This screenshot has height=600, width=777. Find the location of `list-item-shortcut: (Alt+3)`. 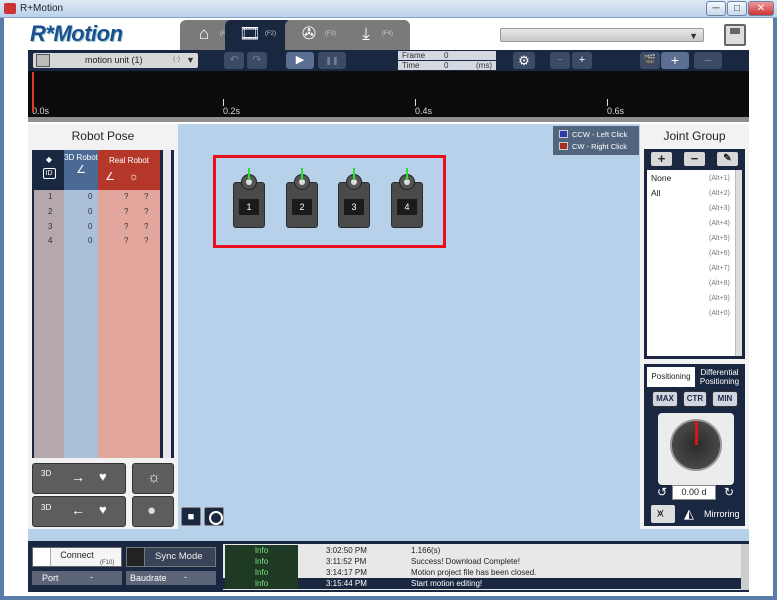

list-item-shortcut: (Alt+3) is located at coordinates (719, 208).